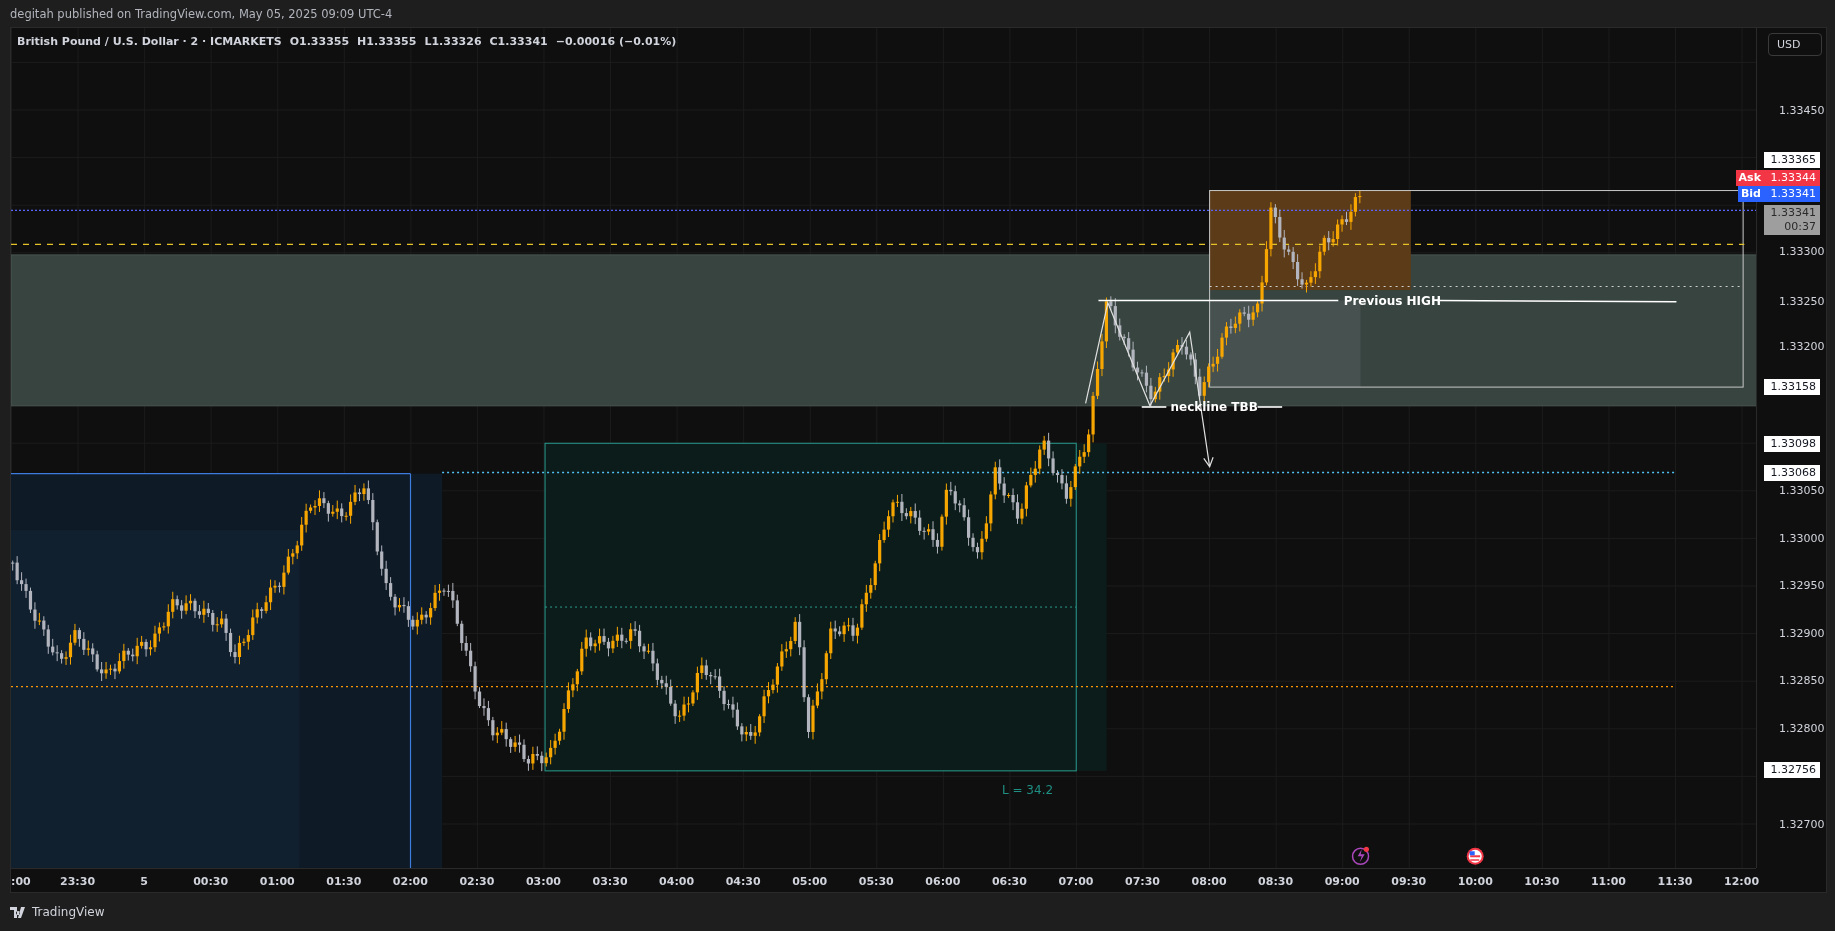 The width and height of the screenshot is (1835, 931). Describe the element at coordinates (19, 912) in the screenshot. I see `logo-icon` at that location.